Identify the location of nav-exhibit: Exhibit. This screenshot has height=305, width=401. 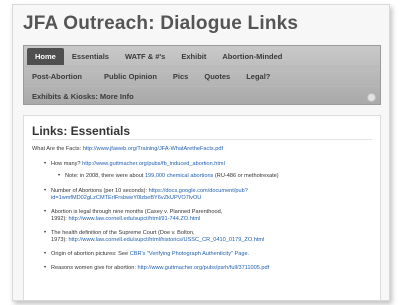
(193, 56).